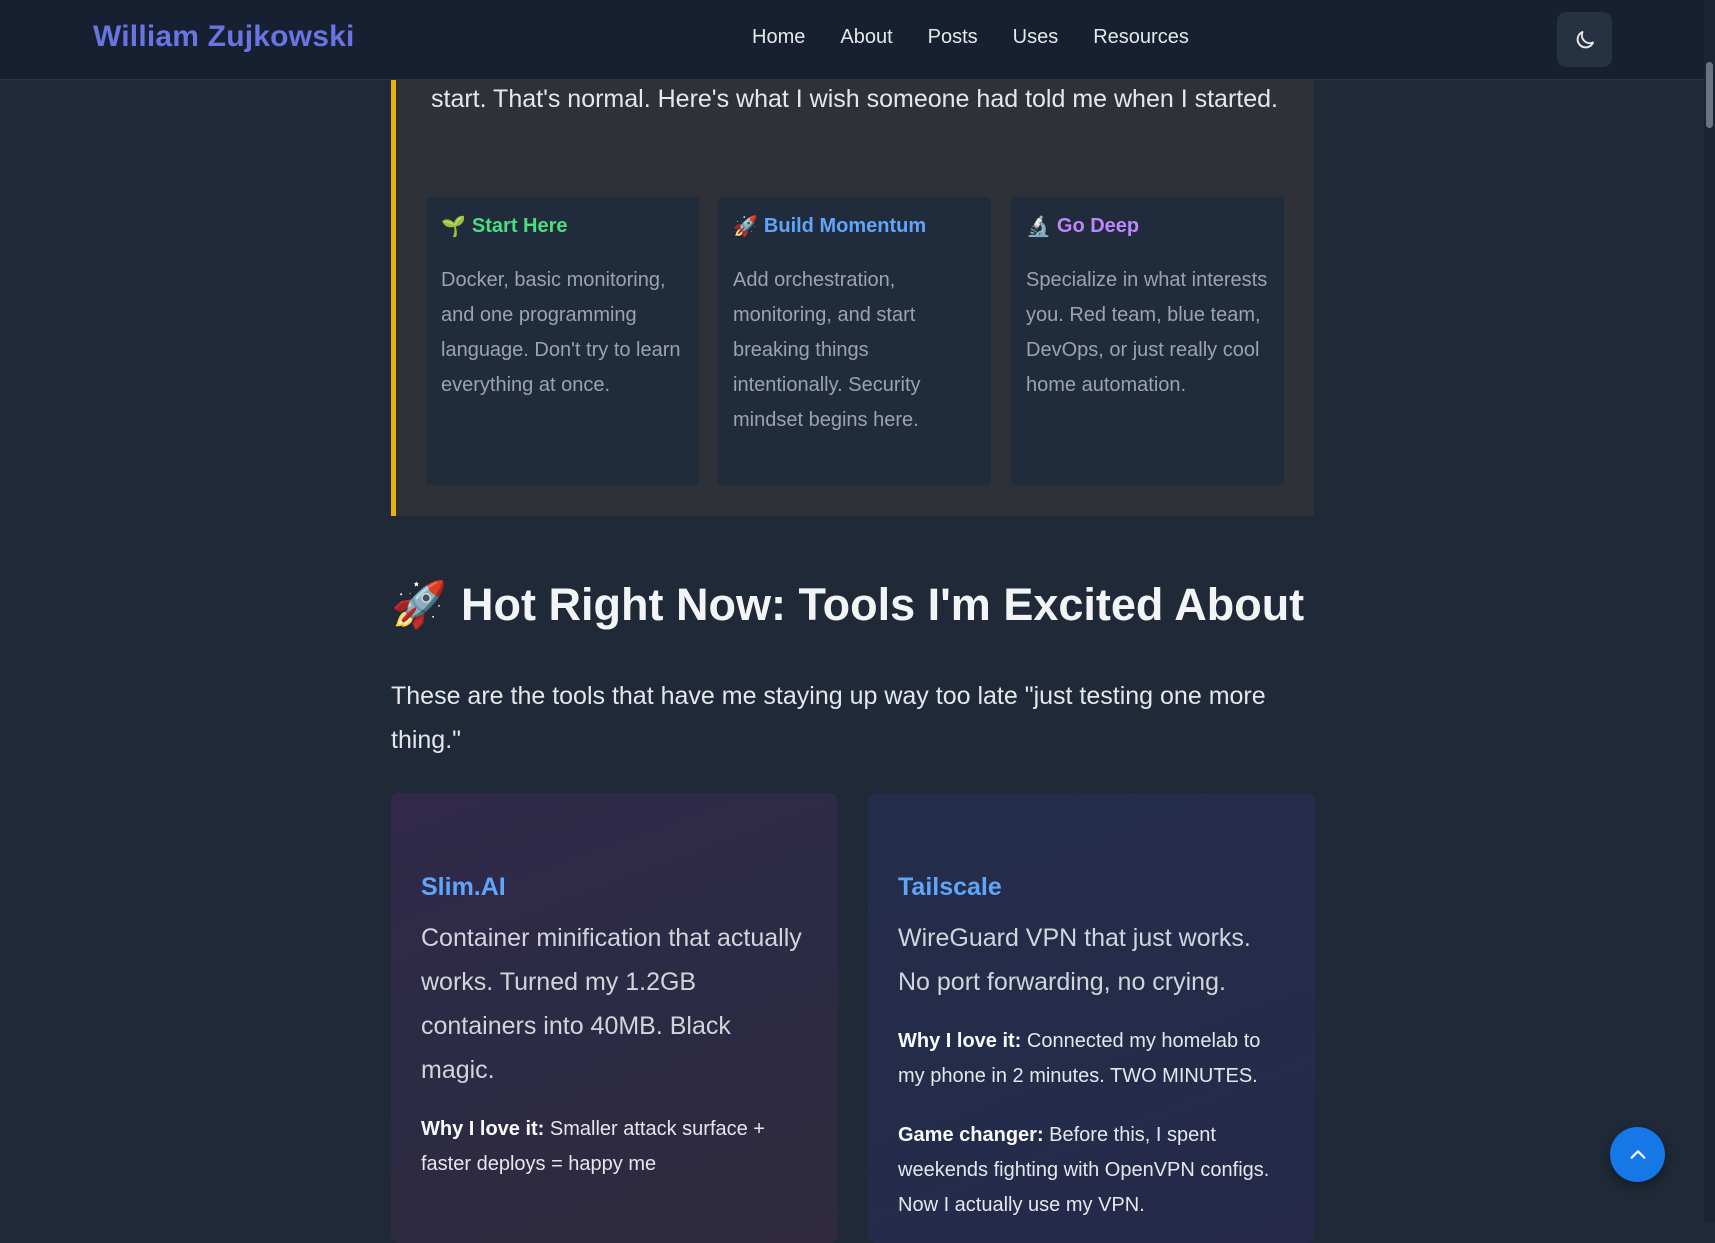 Image resolution: width=1715 pixels, height=1243 pixels. Describe the element at coordinates (1036, 37) in the screenshot. I see `nav-uses-link: Uses` at that location.